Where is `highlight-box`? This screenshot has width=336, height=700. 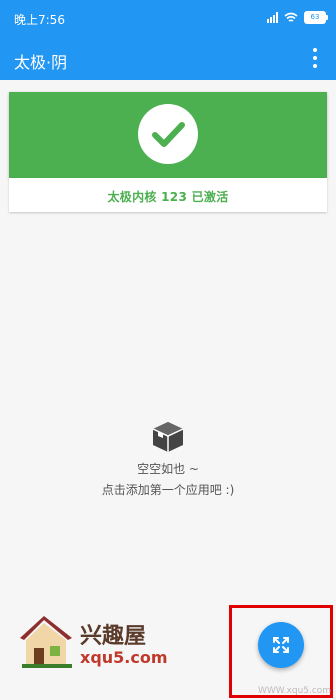
highlight-box is located at coordinates (281, 651).